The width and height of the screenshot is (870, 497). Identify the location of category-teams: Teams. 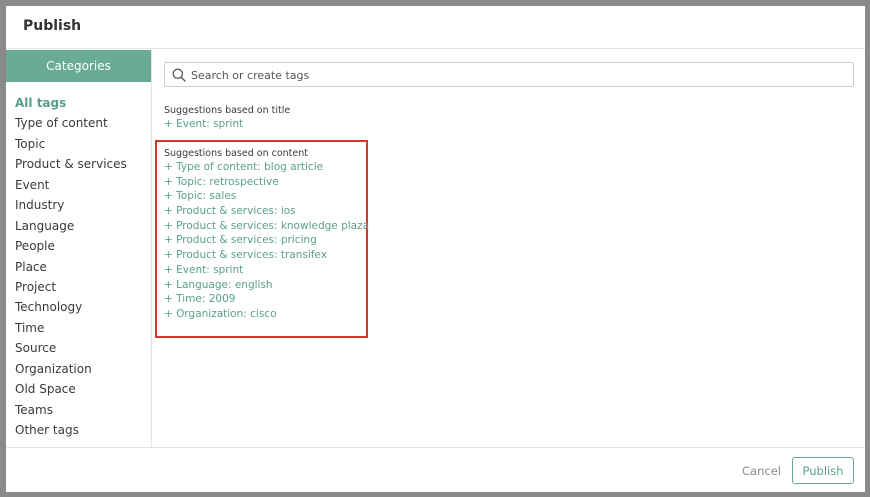
(78, 410).